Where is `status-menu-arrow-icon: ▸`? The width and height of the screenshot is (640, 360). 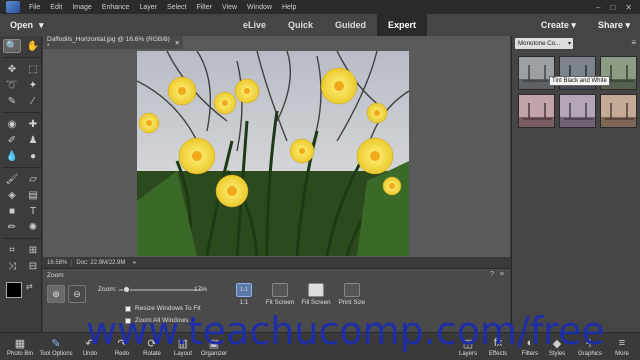
status-menu-arrow-icon: ▸ is located at coordinates (134, 262).